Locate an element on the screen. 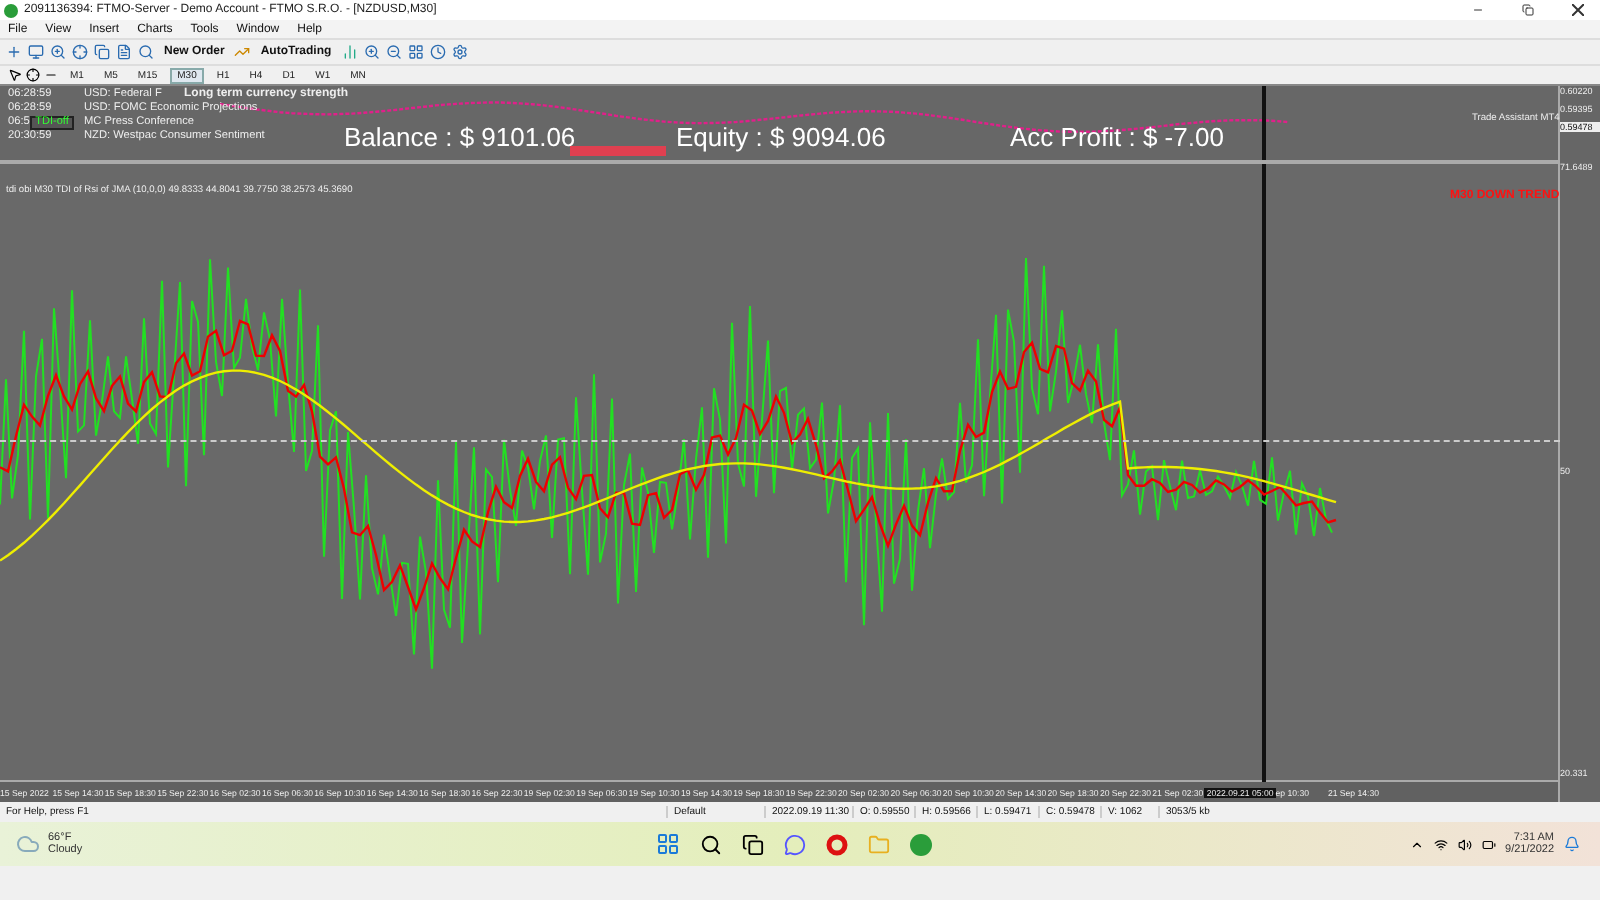  clock-icon is located at coordinates (437, 52).